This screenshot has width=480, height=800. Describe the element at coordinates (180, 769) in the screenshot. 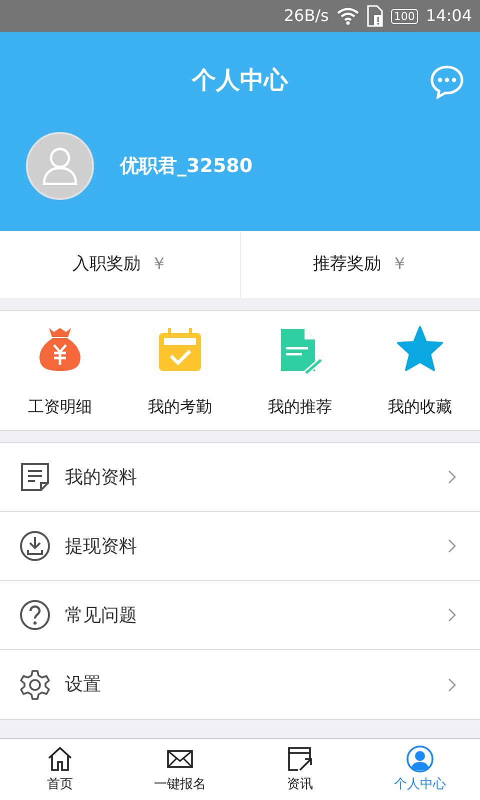

I see `tab-button: 一键报名` at that location.